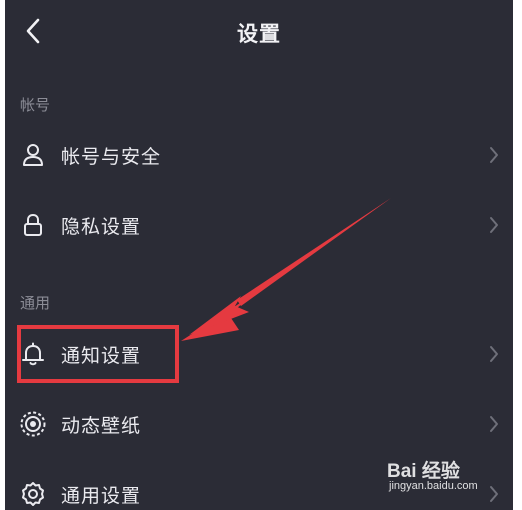  I want to click on header: 设置, so click(259, 33).